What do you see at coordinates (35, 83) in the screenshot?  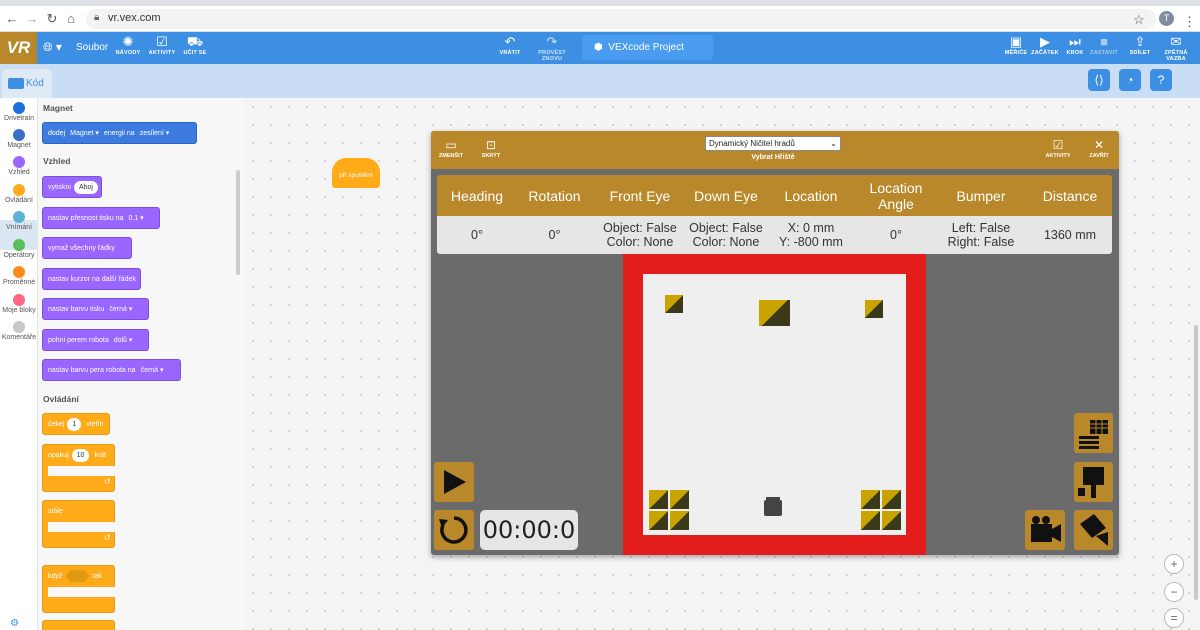 I see `tab-code-label: Kód` at bounding box center [35, 83].